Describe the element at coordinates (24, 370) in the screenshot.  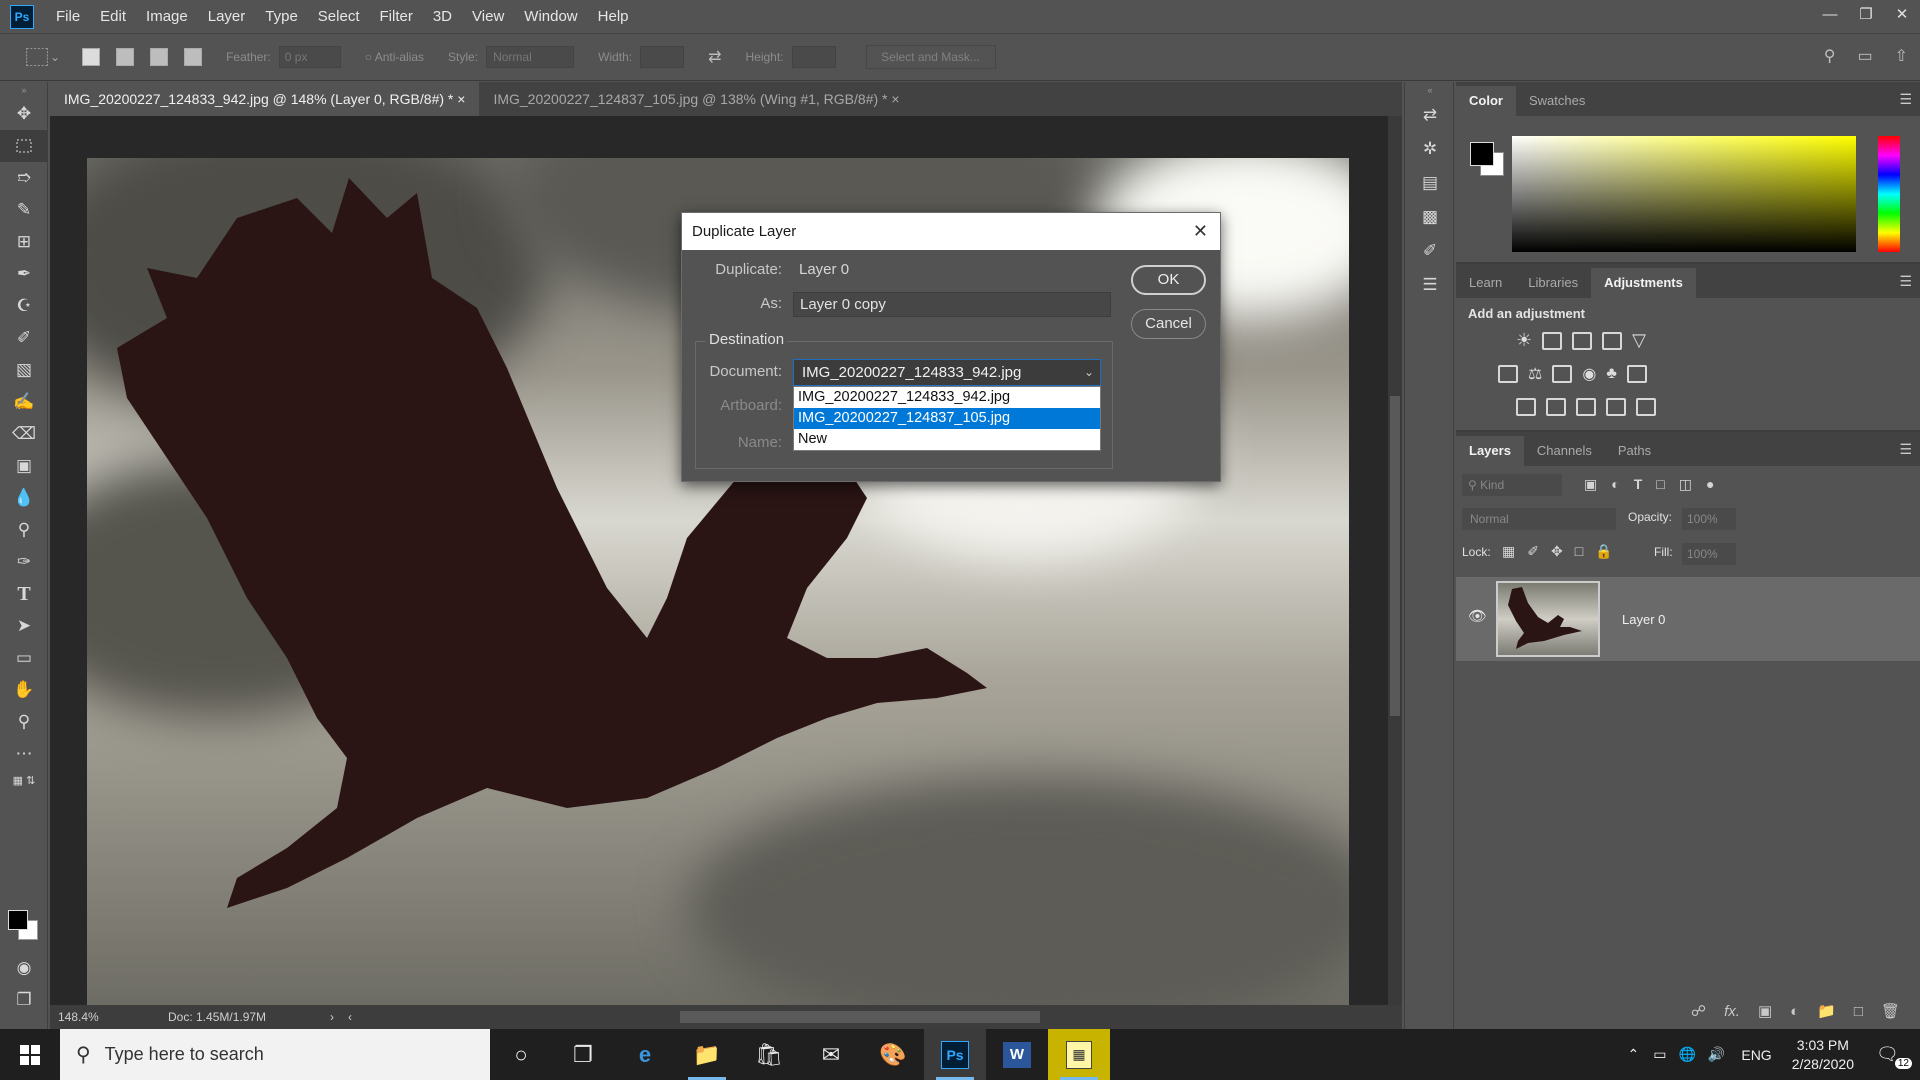
I see `clone-stamp-icon: ▧` at that location.